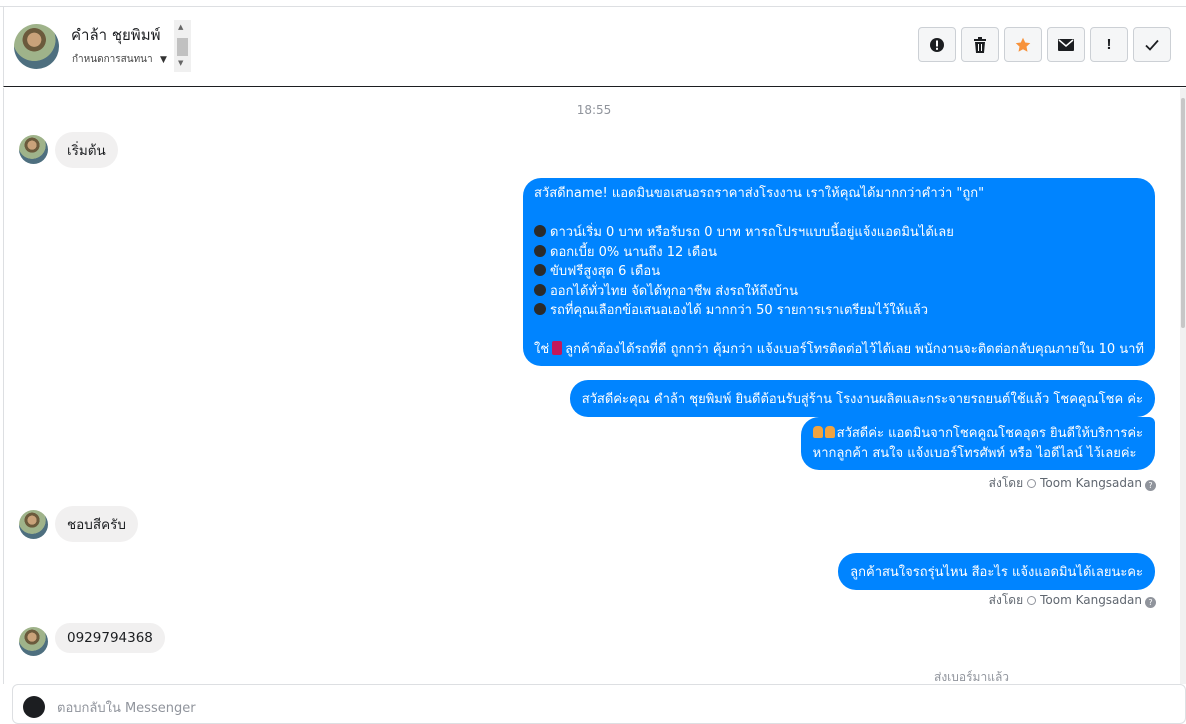 The image size is (1186, 724). What do you see at coordinates (599, 704) in the screenshot?
I see `reply-composer: ตอบกลับใน Messenger` at bounding box center [599, 704].